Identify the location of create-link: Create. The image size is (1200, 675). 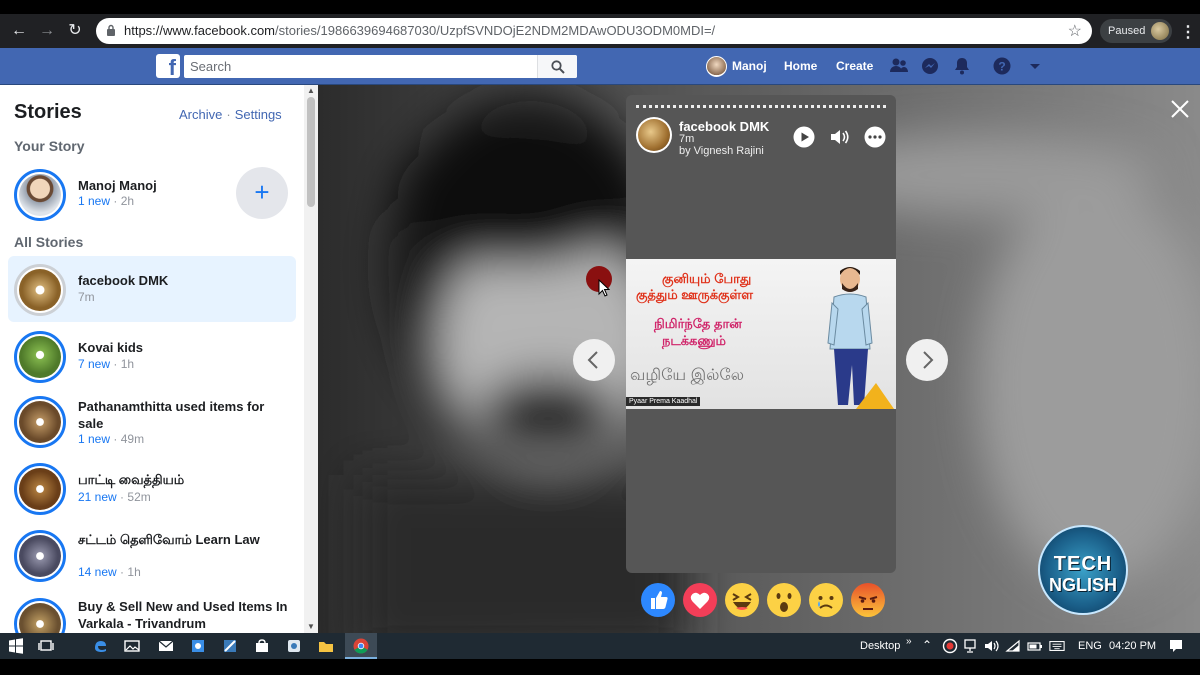
(854, 66).